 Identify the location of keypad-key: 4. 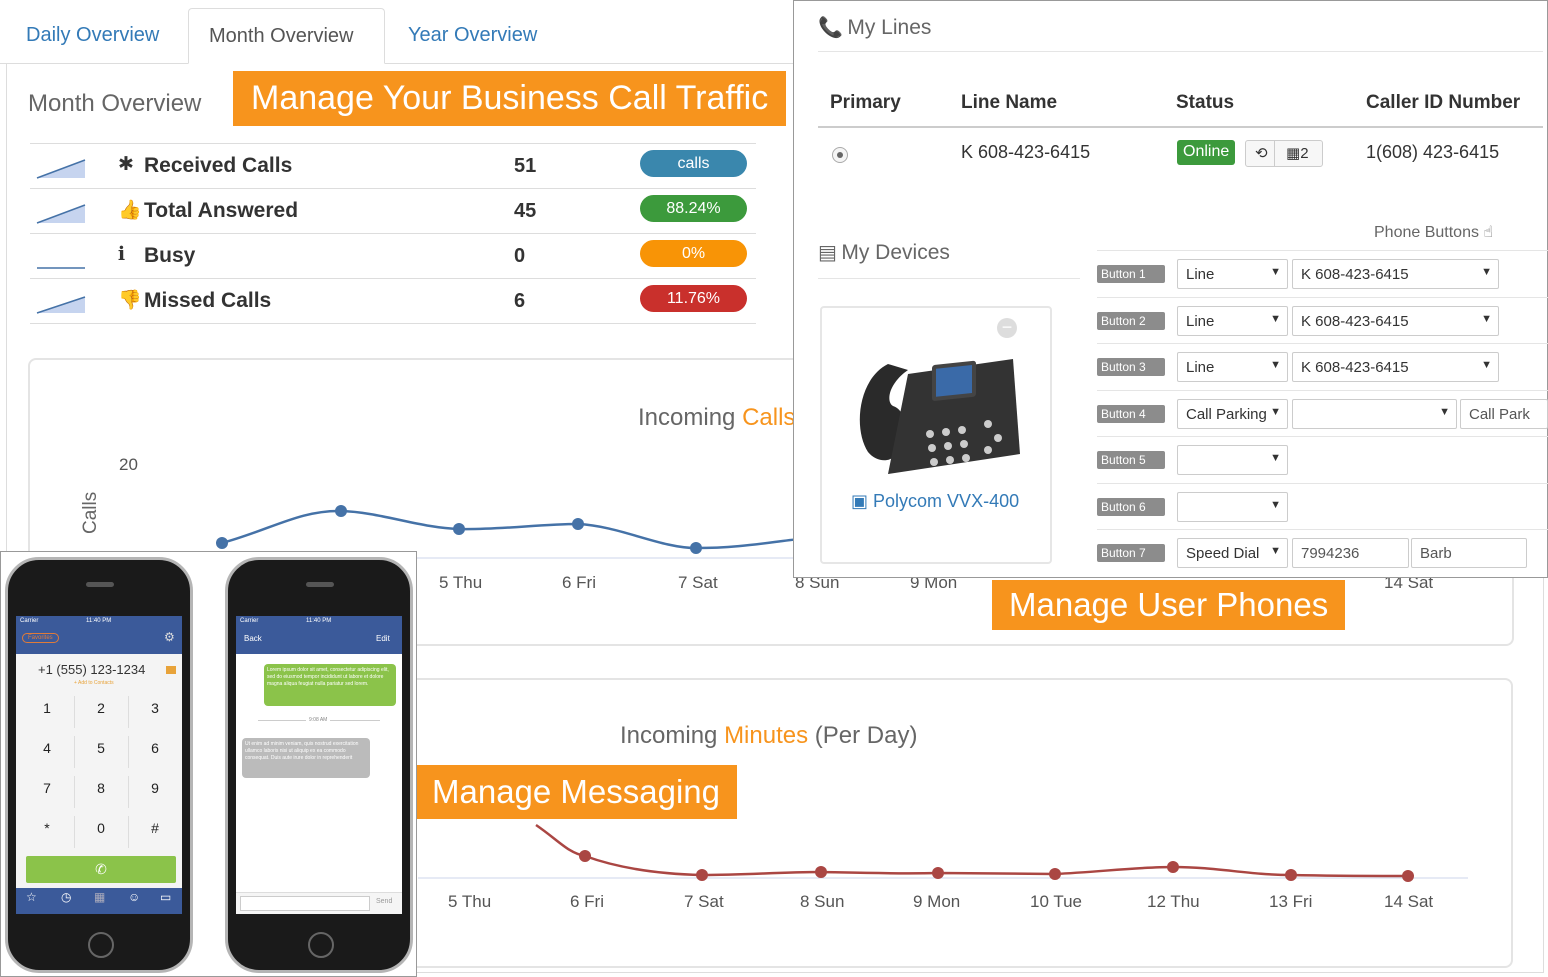
(47, 748).